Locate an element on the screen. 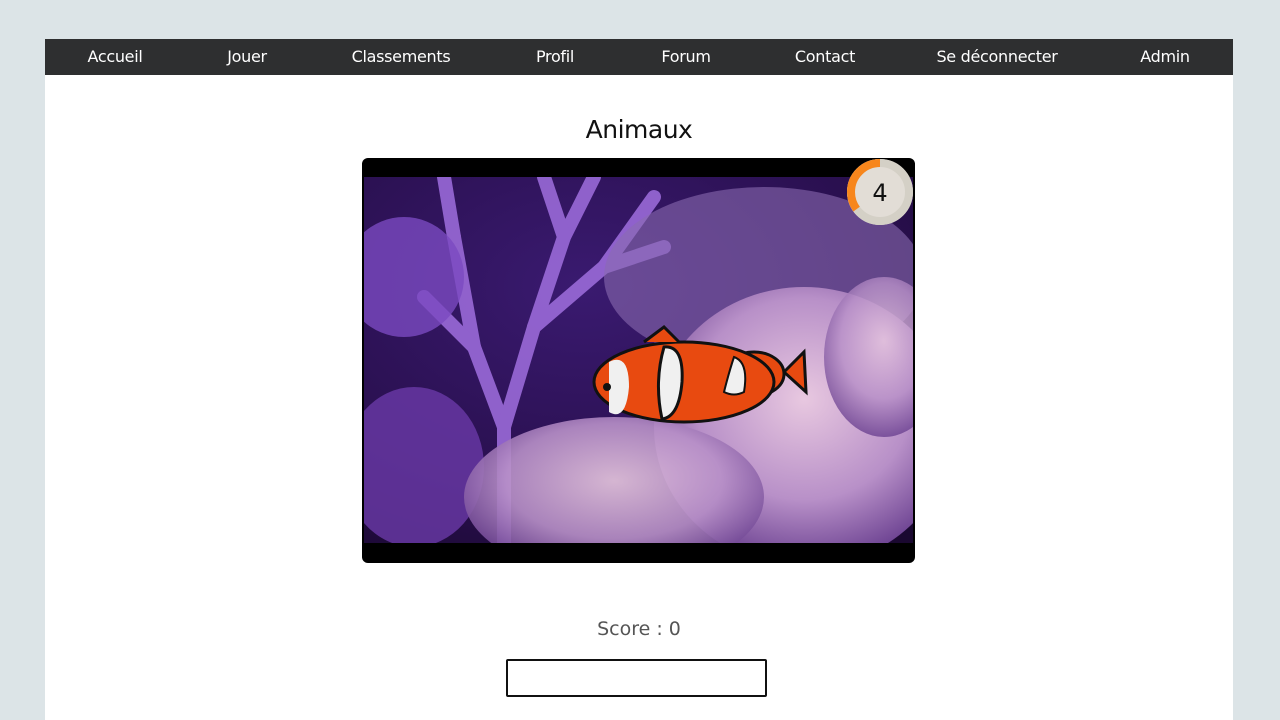 The height and width of the screenshot is (720, 1280). timer-value: 4 is located at coordinates (879, 193).